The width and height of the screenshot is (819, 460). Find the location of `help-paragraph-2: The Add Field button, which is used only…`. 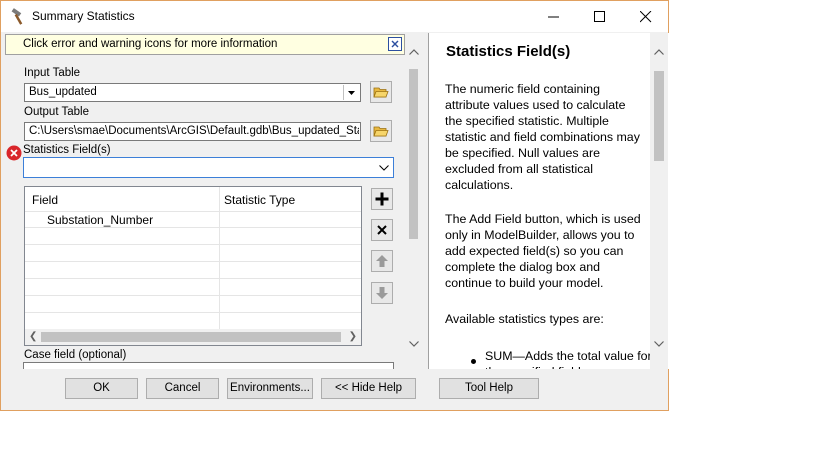

help-paragraph-2: The Add Field button, which is used only… is located at coordinates (543, 251).